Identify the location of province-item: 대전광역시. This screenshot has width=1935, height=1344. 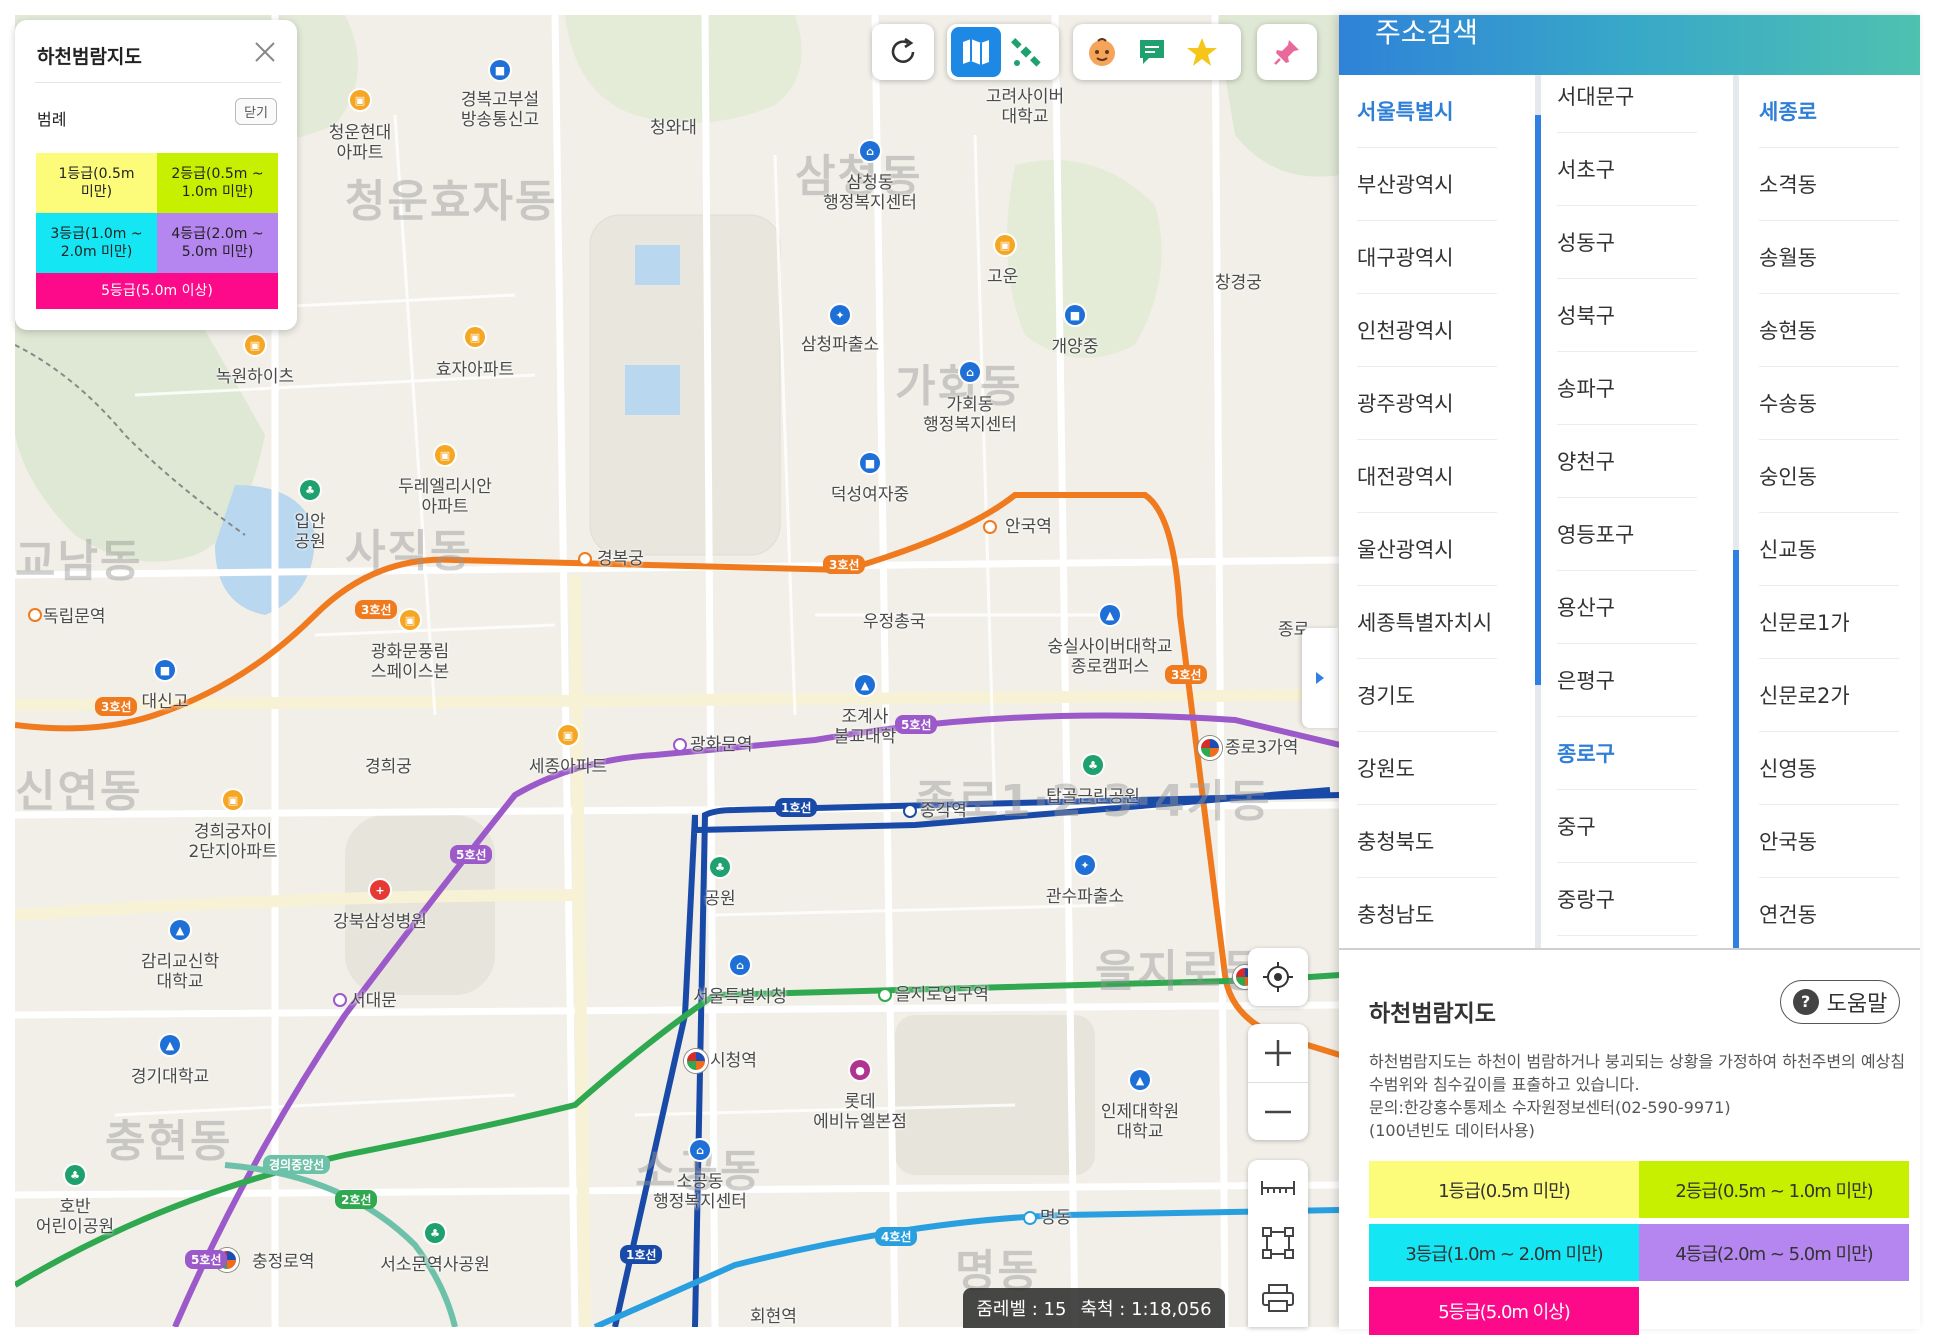
(1427, 476).